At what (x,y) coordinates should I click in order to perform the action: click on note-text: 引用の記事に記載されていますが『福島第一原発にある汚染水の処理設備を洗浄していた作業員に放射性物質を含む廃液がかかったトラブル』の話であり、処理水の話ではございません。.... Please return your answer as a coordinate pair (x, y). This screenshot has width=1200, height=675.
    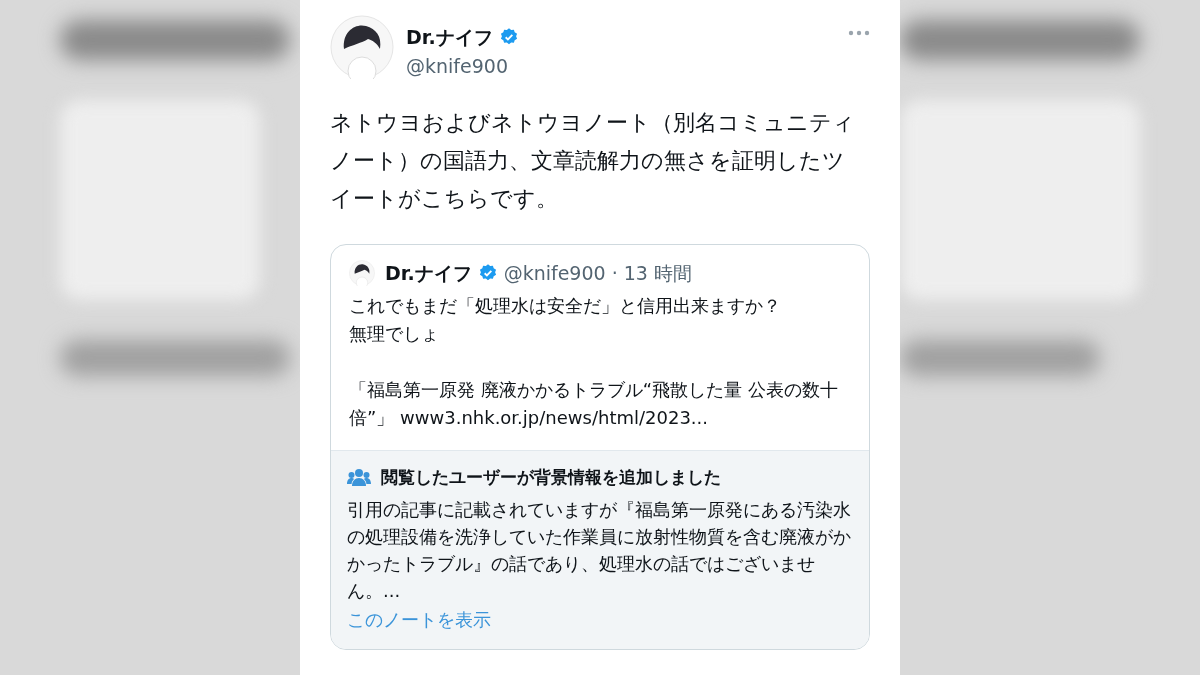
    Looking at the image, I should click on (599, 550).